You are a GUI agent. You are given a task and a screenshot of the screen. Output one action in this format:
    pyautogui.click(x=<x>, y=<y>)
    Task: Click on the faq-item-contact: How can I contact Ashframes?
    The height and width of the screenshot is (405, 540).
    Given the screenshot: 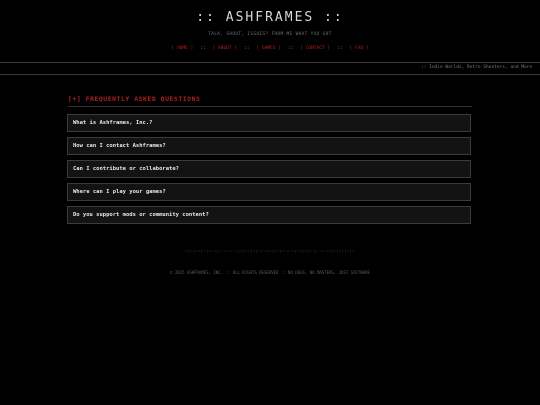 What is the action you would take?
    pyautogui.click(x=269, y=146)
    